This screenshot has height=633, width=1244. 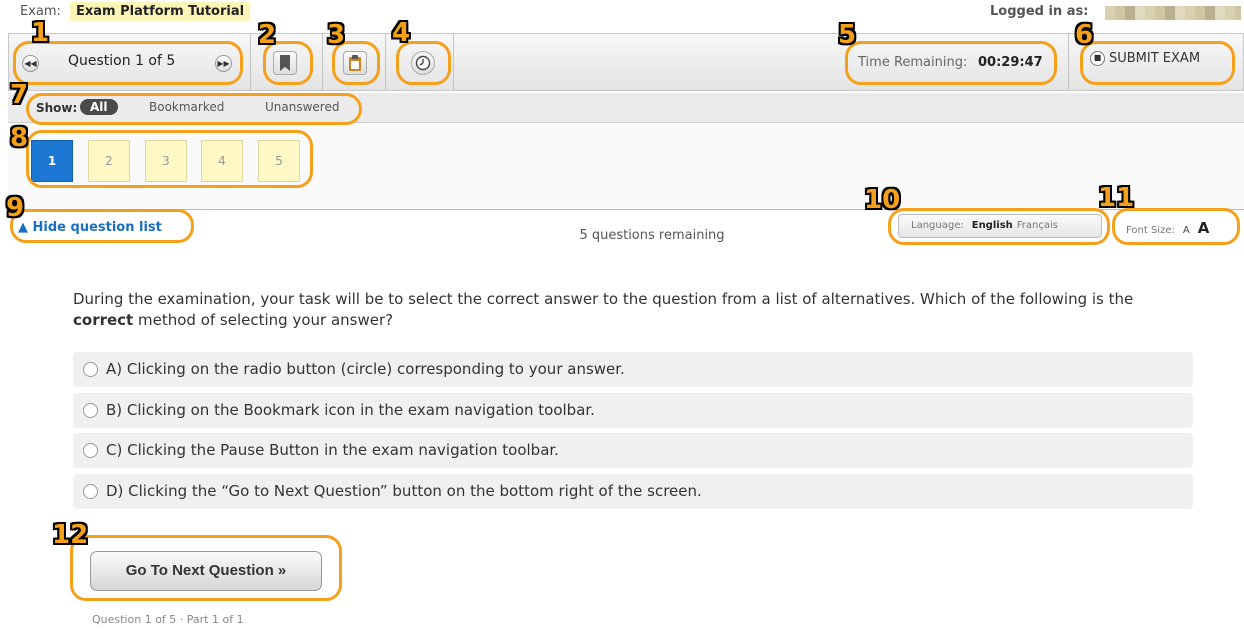 I want to click on clock-icon, so click(x=423, y=63).